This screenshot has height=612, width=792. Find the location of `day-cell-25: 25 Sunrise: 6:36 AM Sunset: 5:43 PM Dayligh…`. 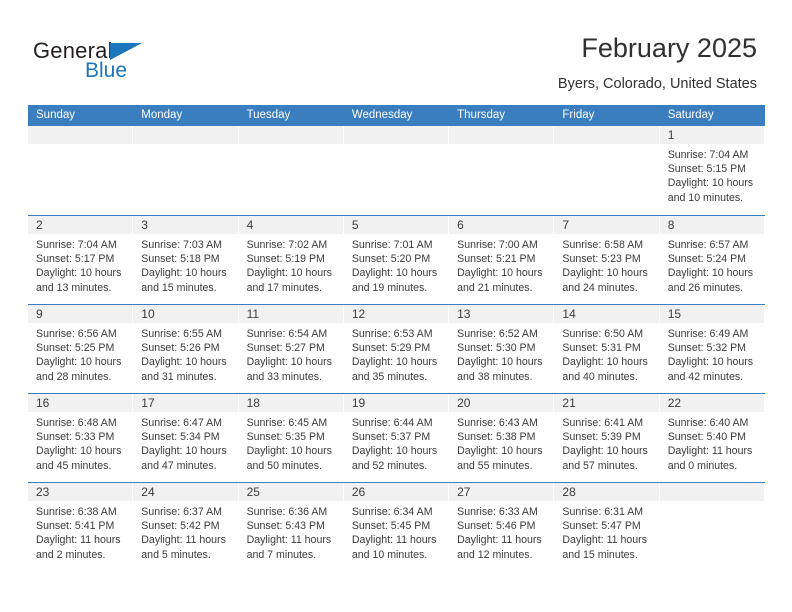

day-cell-25: 25 Sunrise: 6:36 AM Sunset: 5:43 PM Dayligh… is located at coordinates (291, 527).